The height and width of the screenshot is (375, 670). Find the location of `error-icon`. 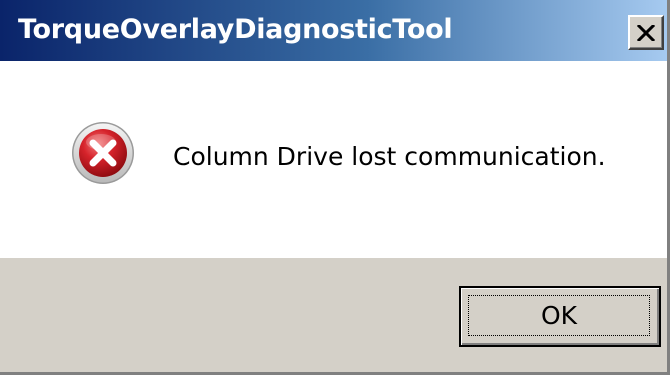

error-icon is located at coordinates (103, 153).